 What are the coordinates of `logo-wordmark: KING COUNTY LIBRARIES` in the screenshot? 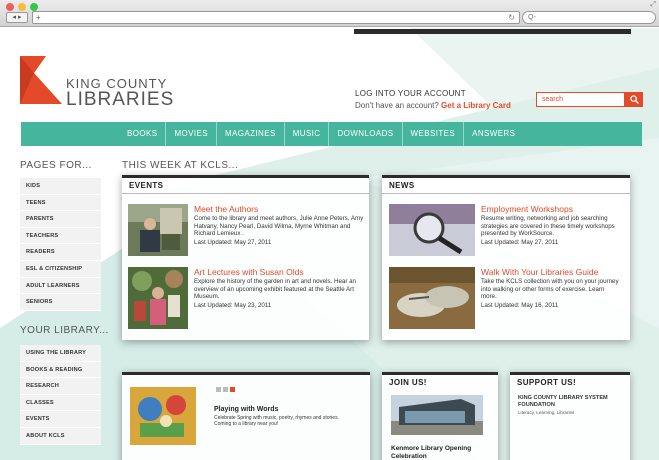 It's located at (120, 82).